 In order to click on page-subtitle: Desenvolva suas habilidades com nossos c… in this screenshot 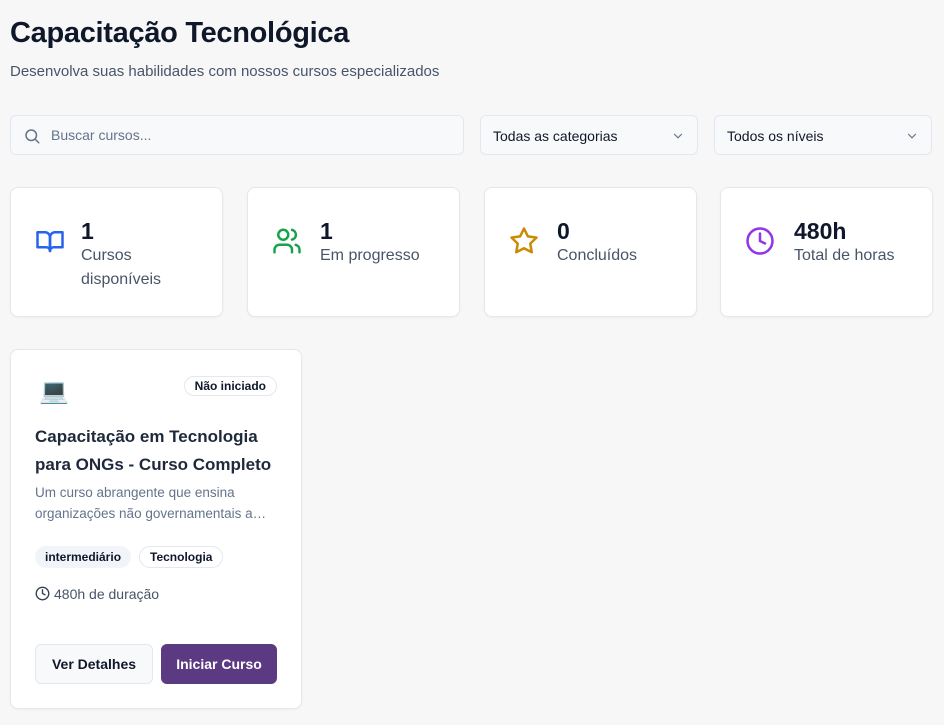, I will do `click(225, 71)`.